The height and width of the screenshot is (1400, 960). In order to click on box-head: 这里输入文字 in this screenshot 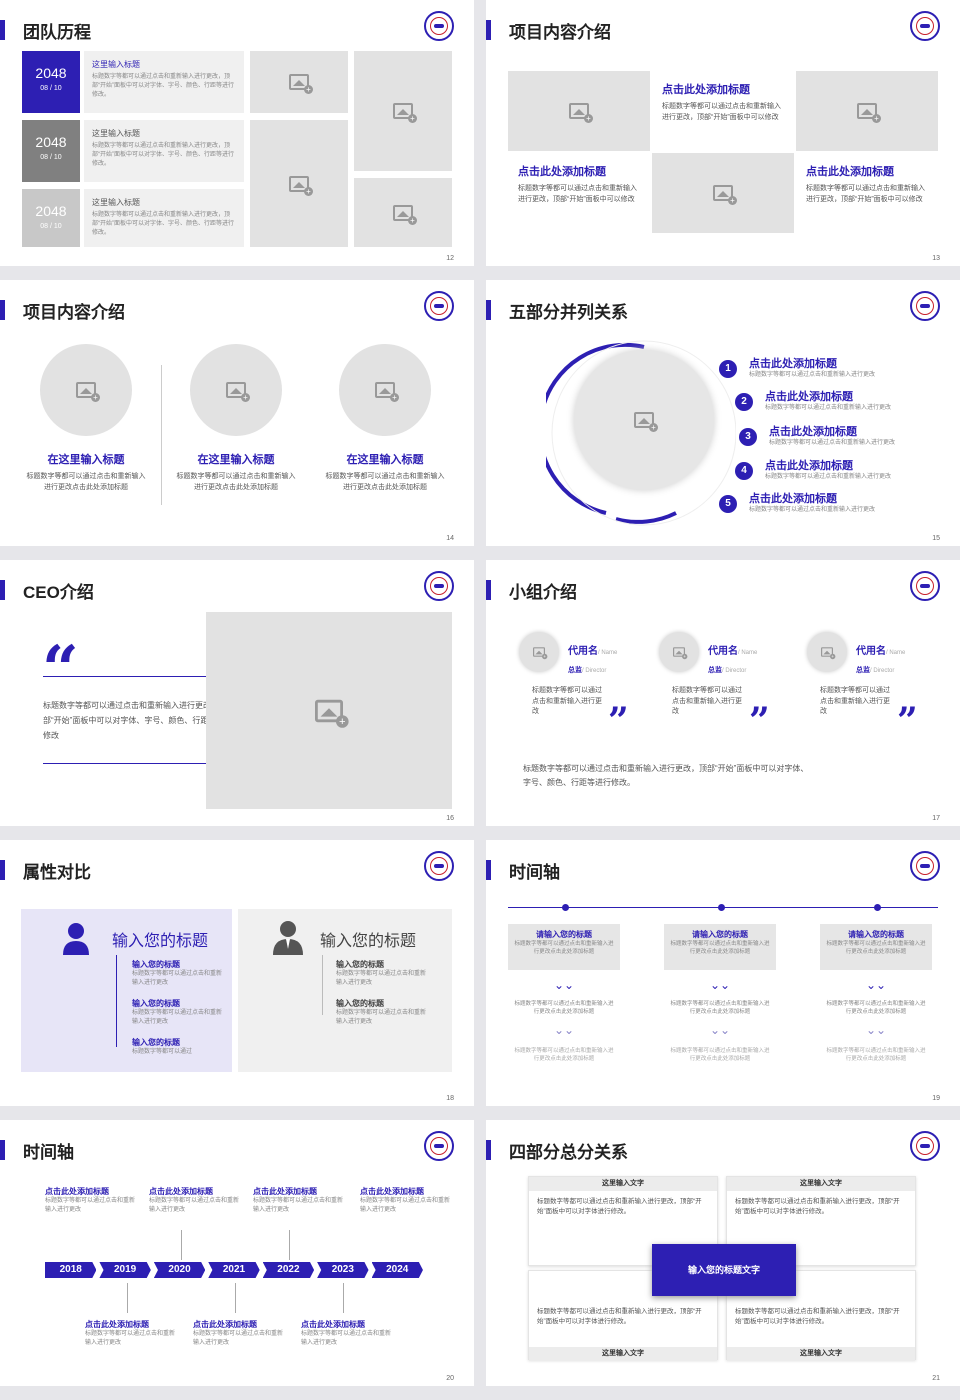, I will do `click(623, 1184)`.